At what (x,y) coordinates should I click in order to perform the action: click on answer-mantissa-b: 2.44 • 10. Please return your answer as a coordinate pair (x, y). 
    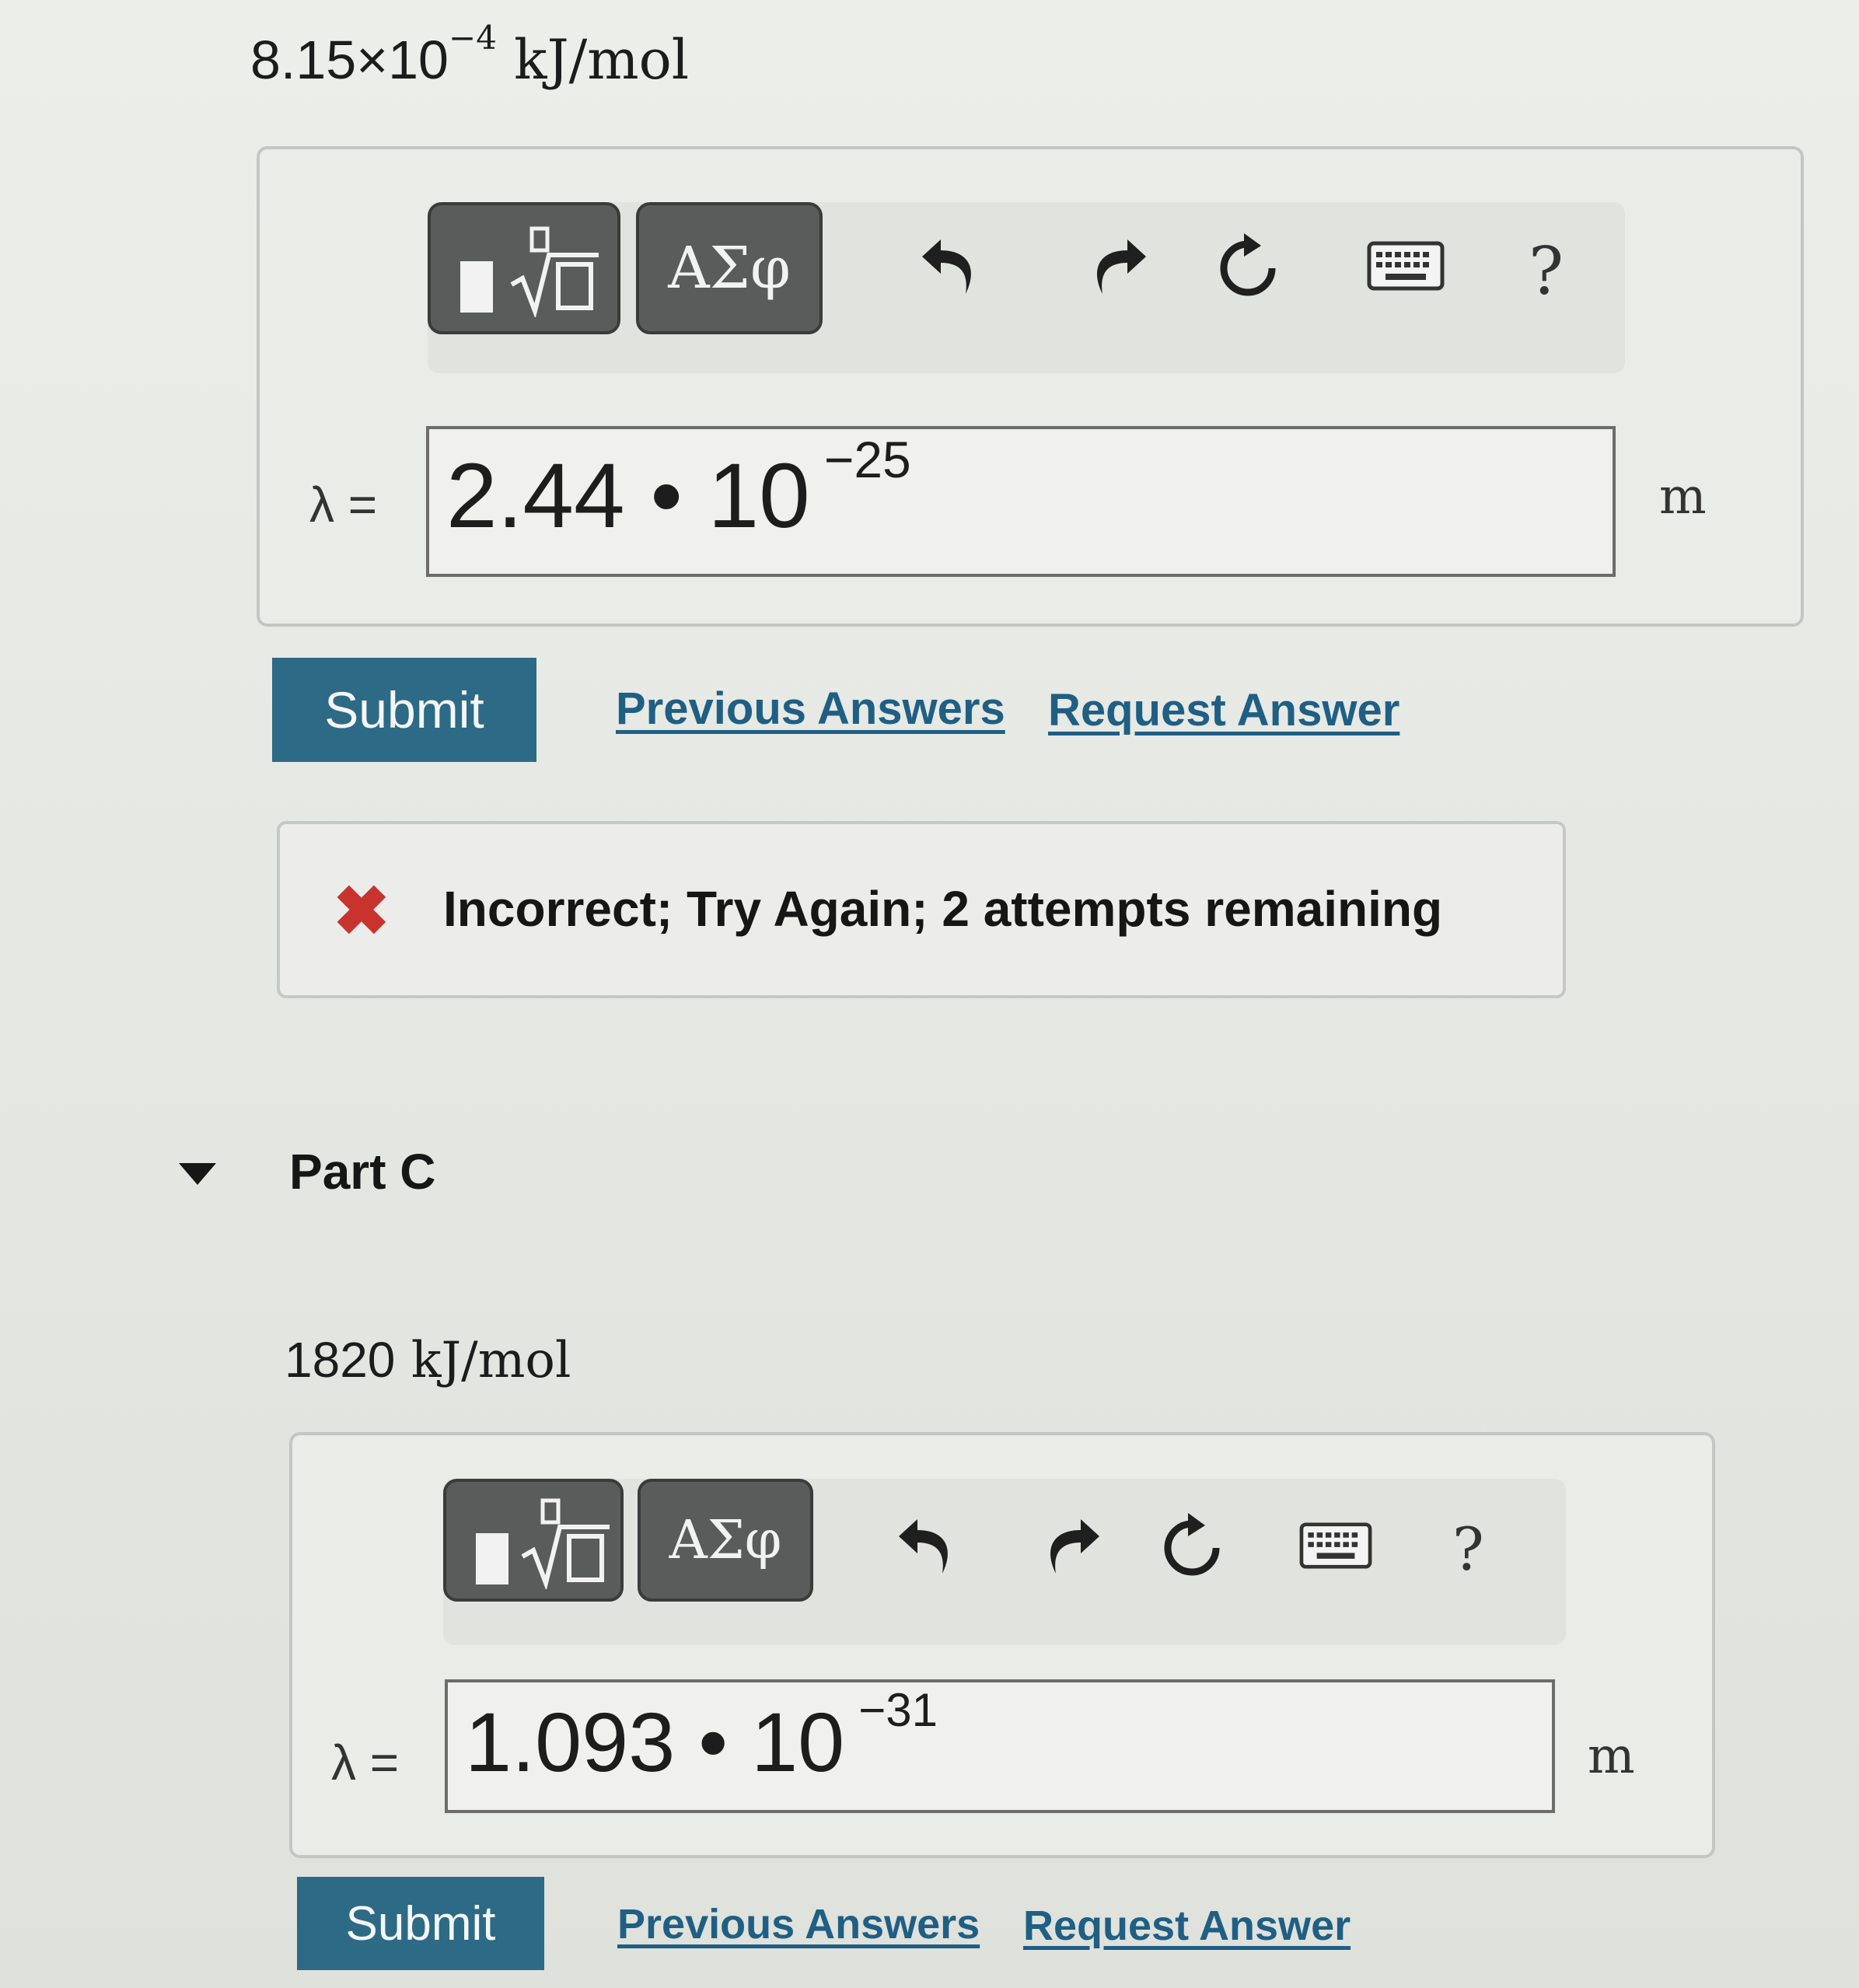
    Looking at the image, I should click on (628, 496).